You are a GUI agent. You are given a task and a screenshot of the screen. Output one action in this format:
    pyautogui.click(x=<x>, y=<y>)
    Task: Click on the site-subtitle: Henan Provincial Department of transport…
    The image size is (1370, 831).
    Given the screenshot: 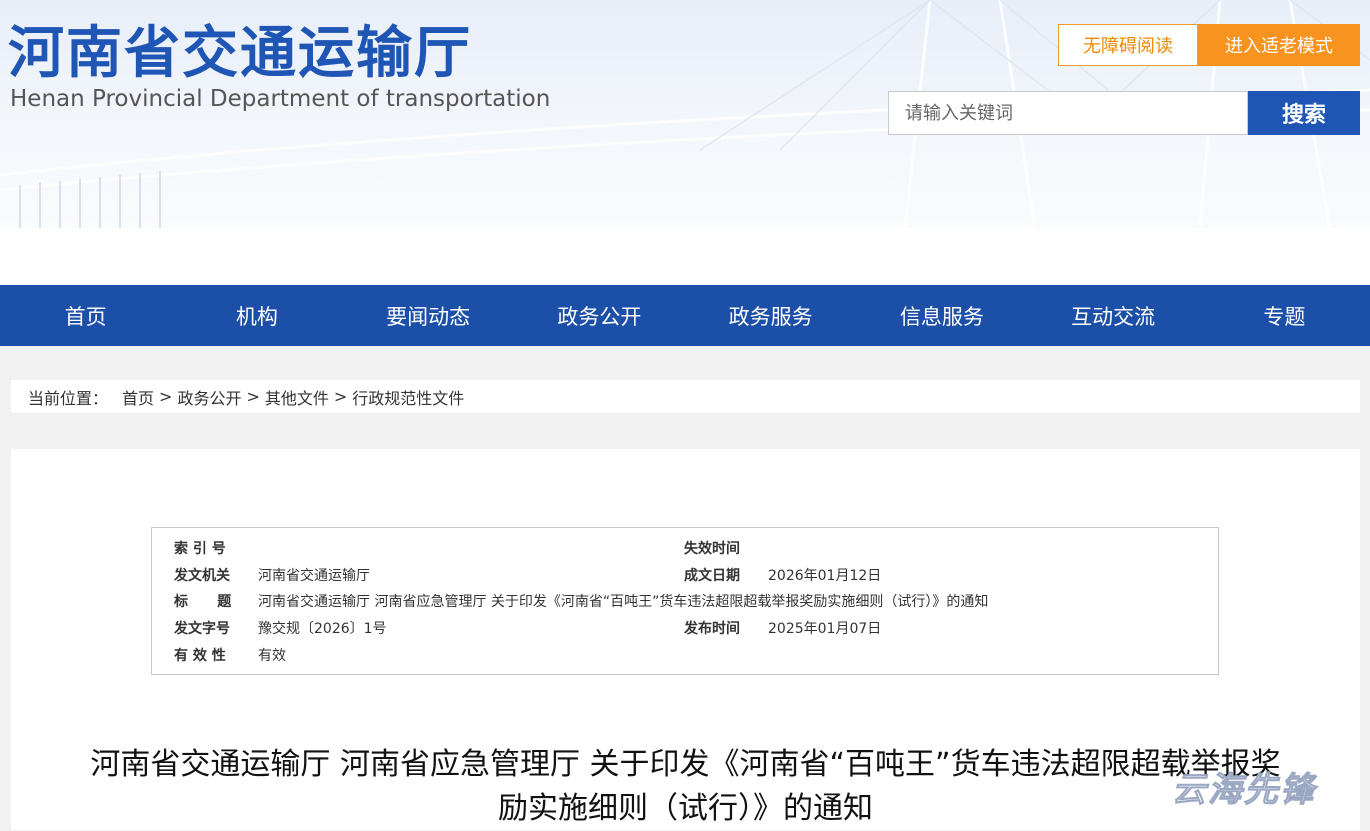 What is the action you would take?
    pyautogui.click(x=280, y=99)
    